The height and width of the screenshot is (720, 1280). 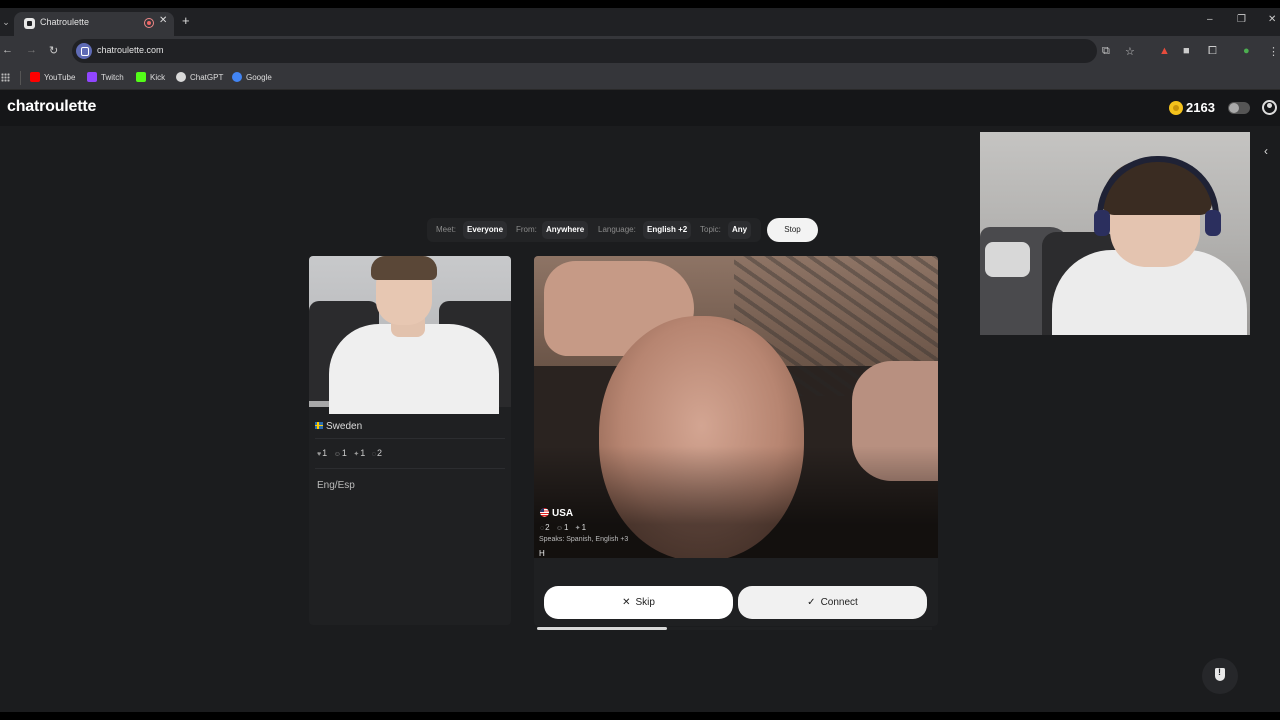 I want to click on self-video-preview, so click(x=410, y=335).